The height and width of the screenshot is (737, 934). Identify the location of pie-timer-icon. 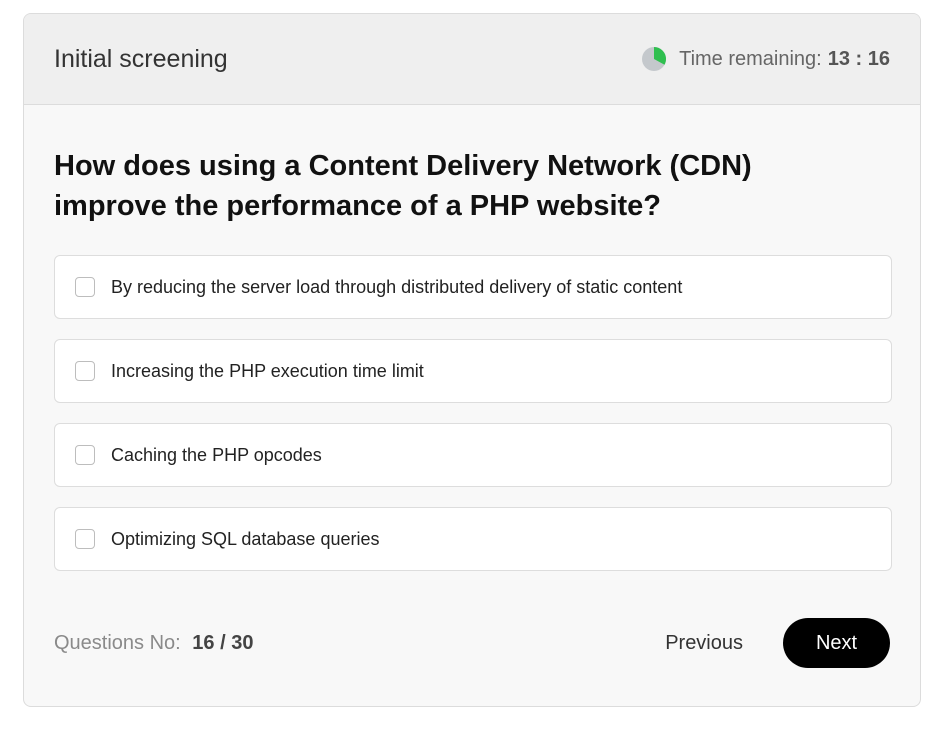
(654, 59).